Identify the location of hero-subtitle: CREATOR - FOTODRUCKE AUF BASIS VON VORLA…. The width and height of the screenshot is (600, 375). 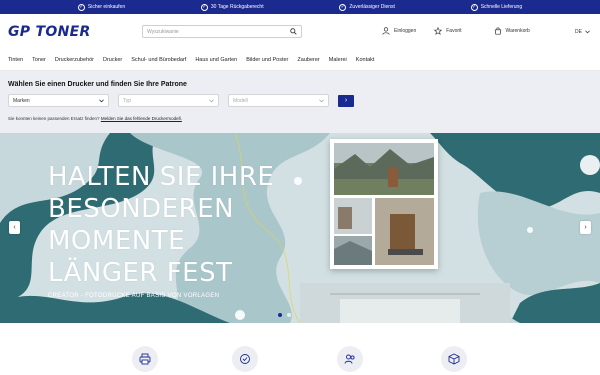
(134, 296).